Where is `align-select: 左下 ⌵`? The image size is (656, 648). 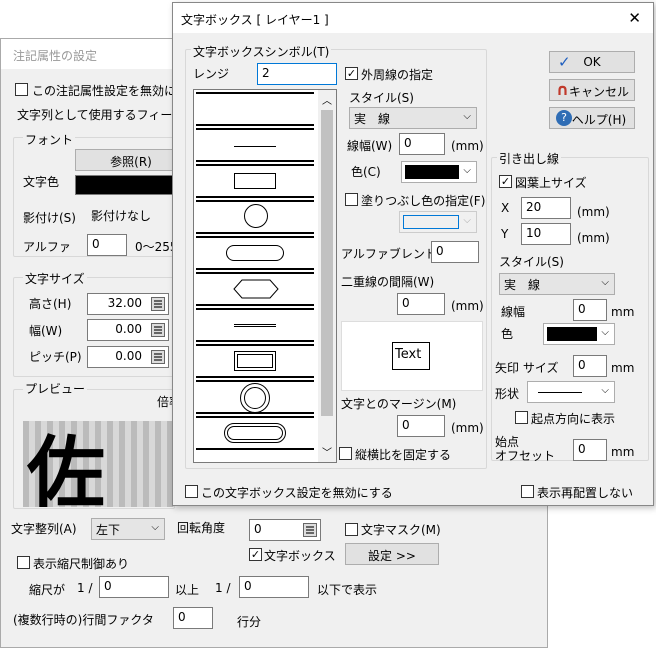
align-select: 左下 ⌵ is located at coordinates (128, 529).